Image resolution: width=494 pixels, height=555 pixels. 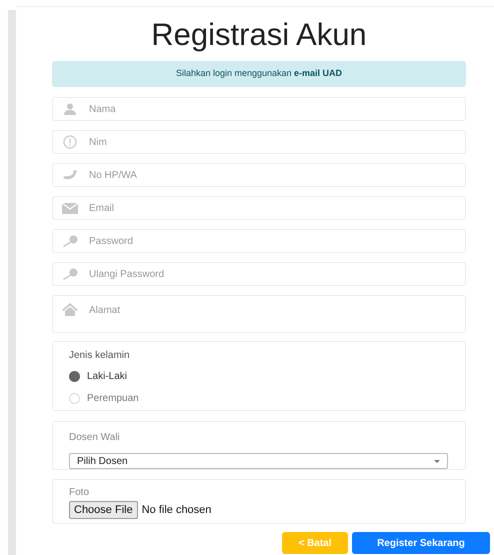 I want to click on user-icon, so click(x=70, y=109).